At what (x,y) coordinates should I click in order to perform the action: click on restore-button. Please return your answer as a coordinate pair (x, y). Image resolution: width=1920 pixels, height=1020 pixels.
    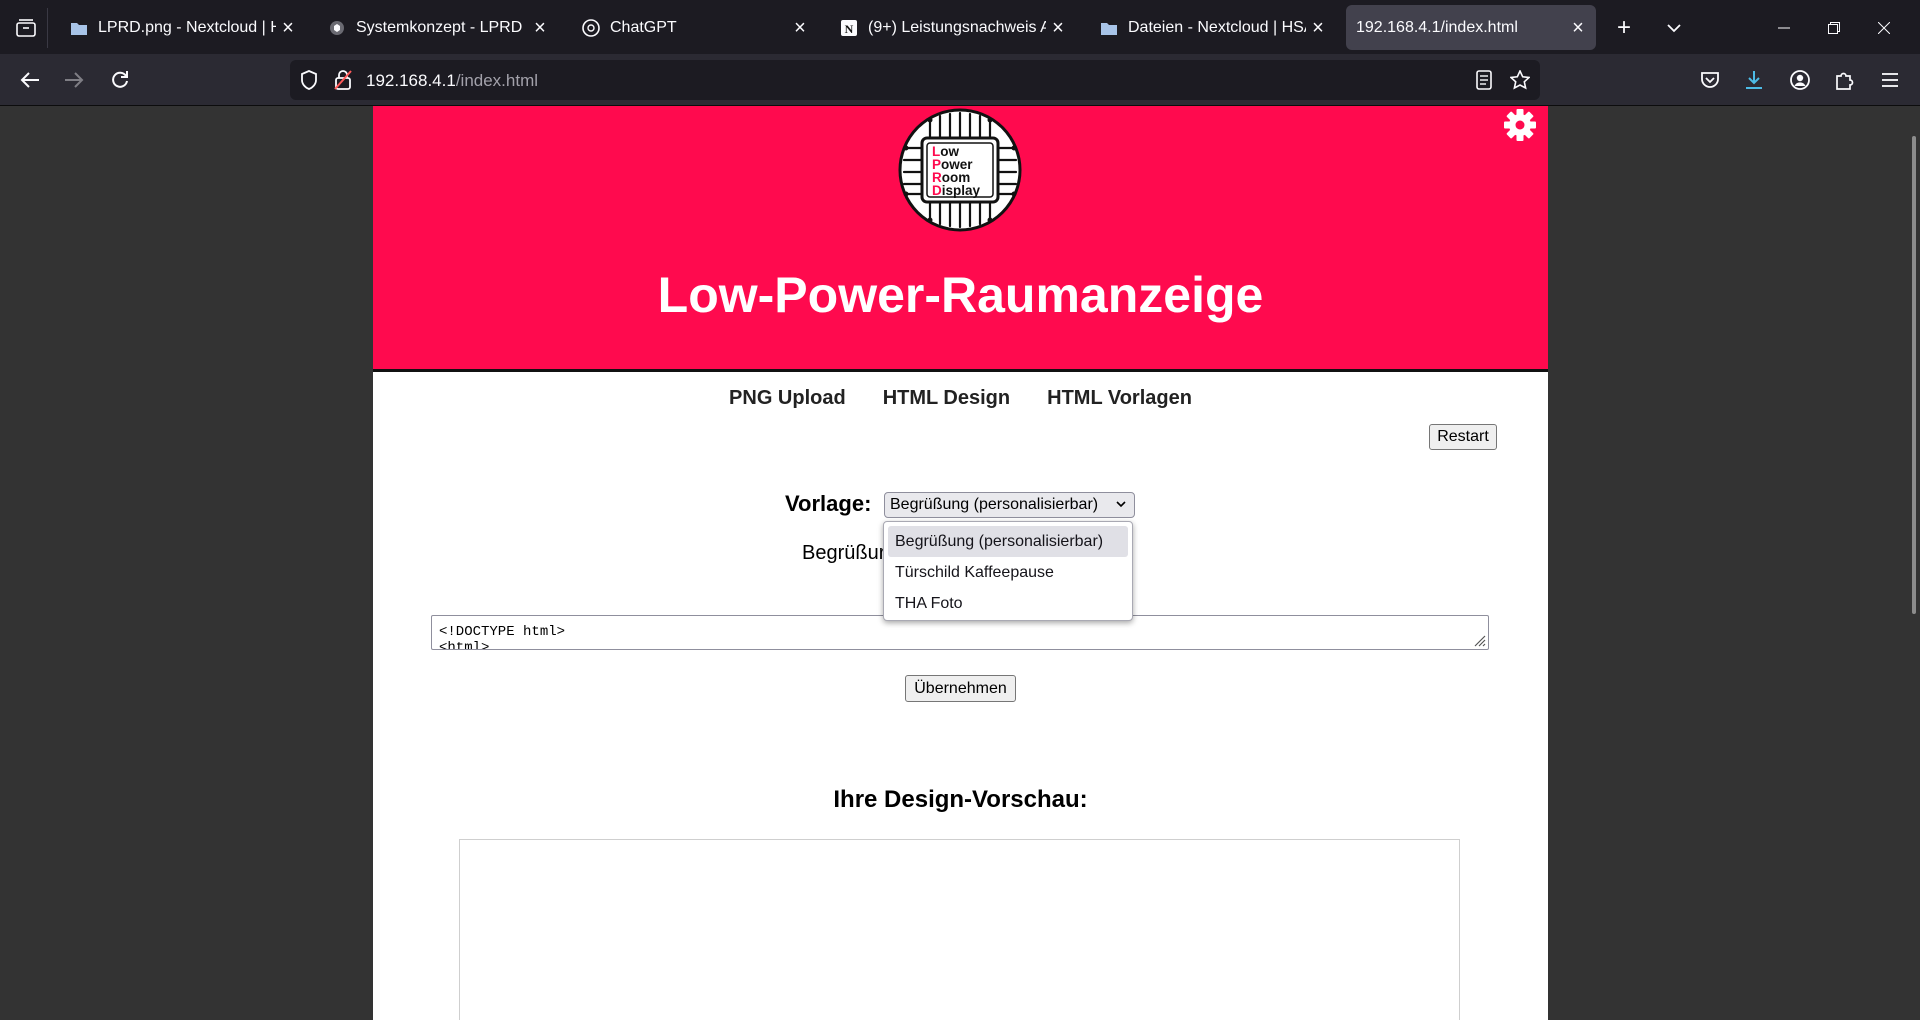
    Looking at the image, I should click on (1834, 28).